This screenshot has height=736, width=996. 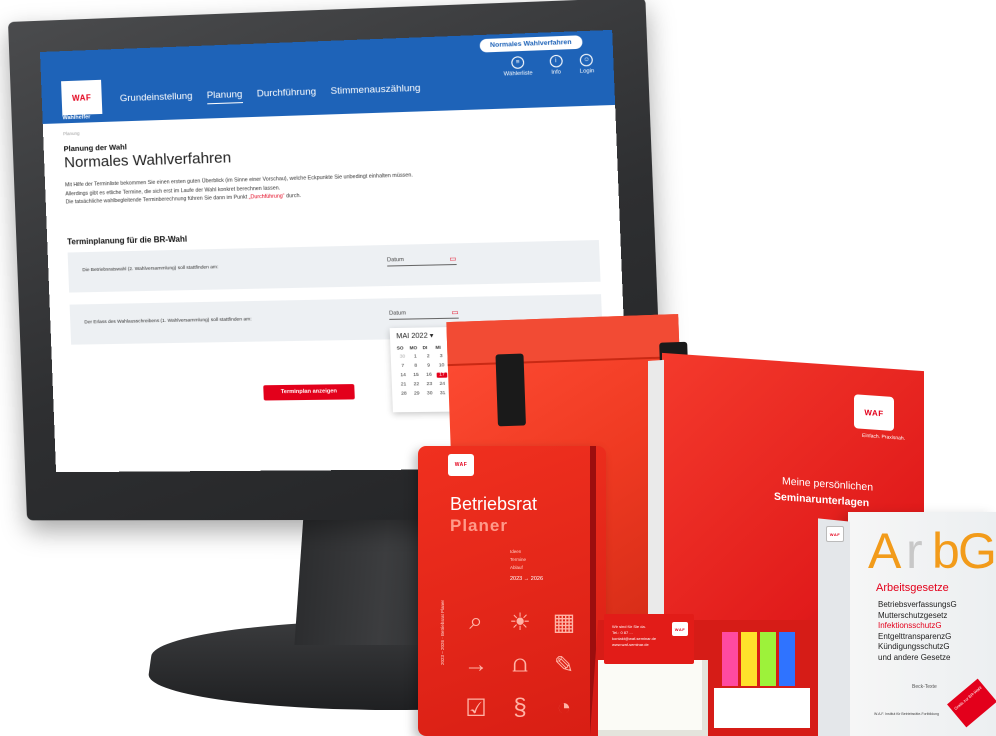 What do you see at coordinates (428, 365) in the screenshot?
I see `calendar-day: 9` at bounding box center [428, 365].